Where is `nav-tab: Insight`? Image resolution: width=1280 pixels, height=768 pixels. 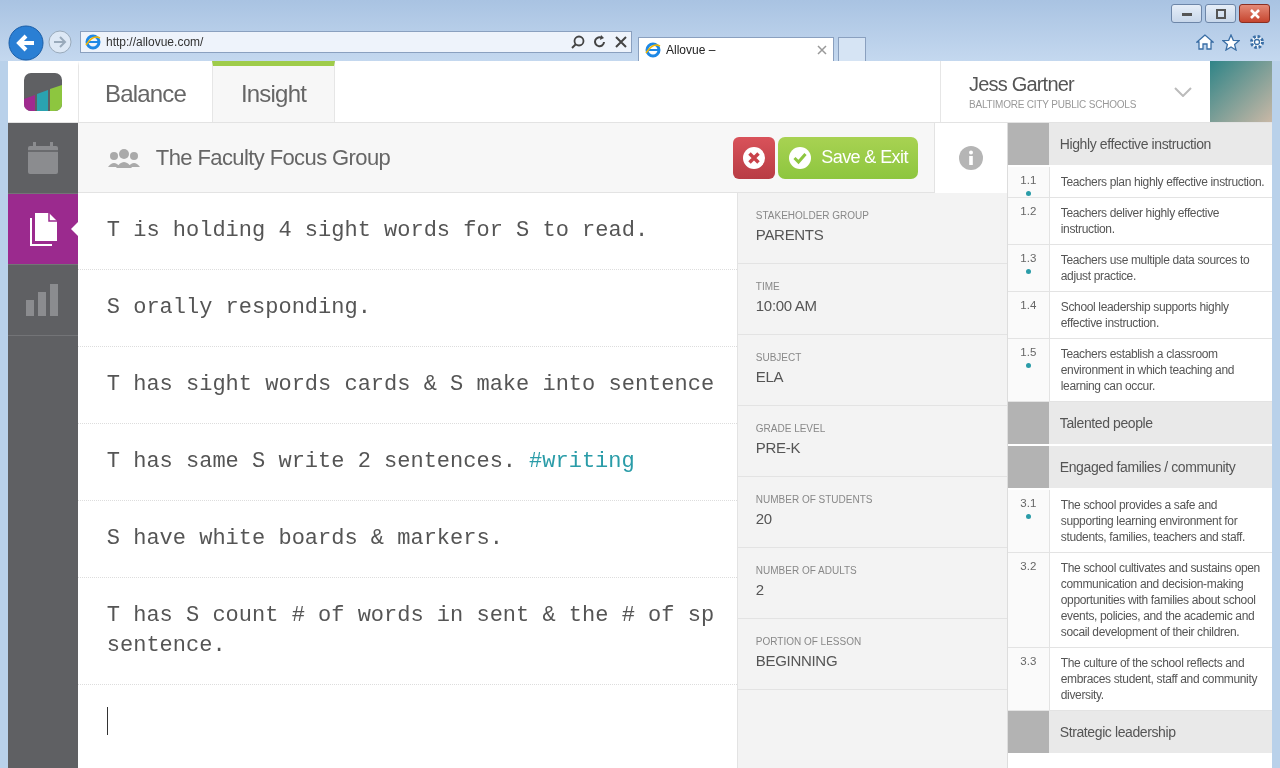 nav-tab: Insight is located at coordinates (273, 91).